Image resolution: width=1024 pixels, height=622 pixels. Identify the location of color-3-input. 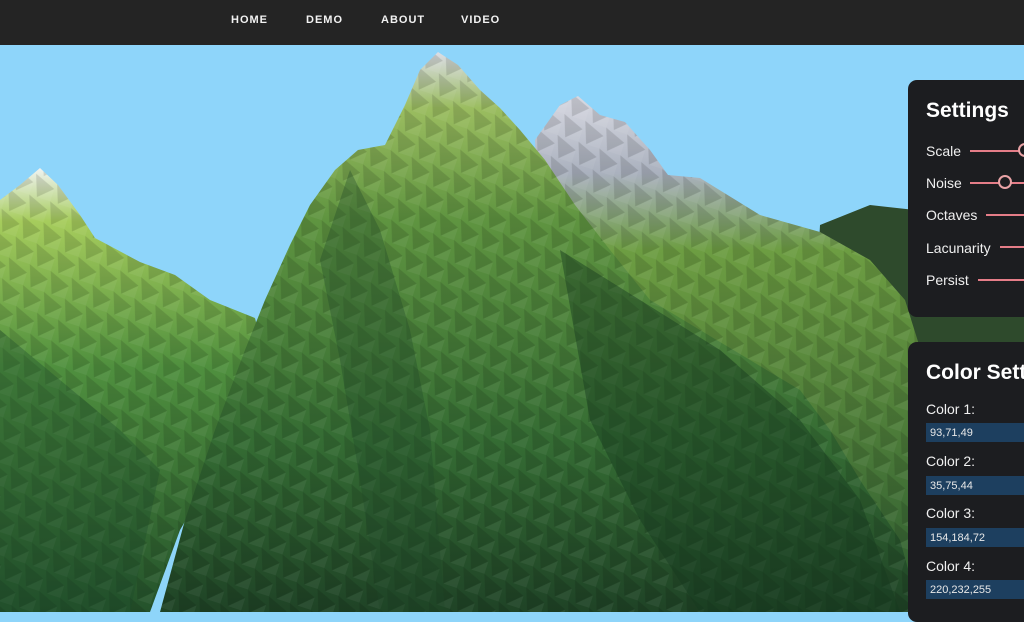
(975, 537).